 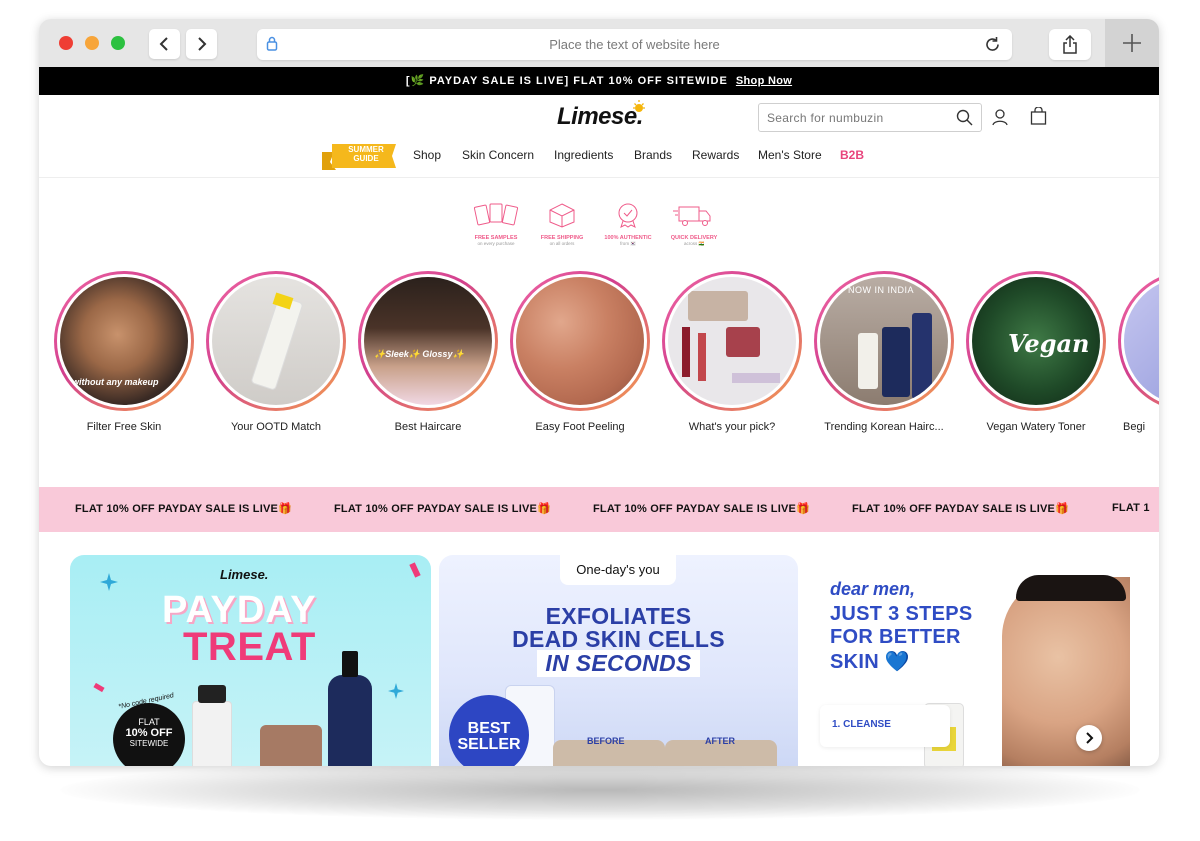 I want to click on story-thumbnail: Vegan, so click(x=1036, y=341).